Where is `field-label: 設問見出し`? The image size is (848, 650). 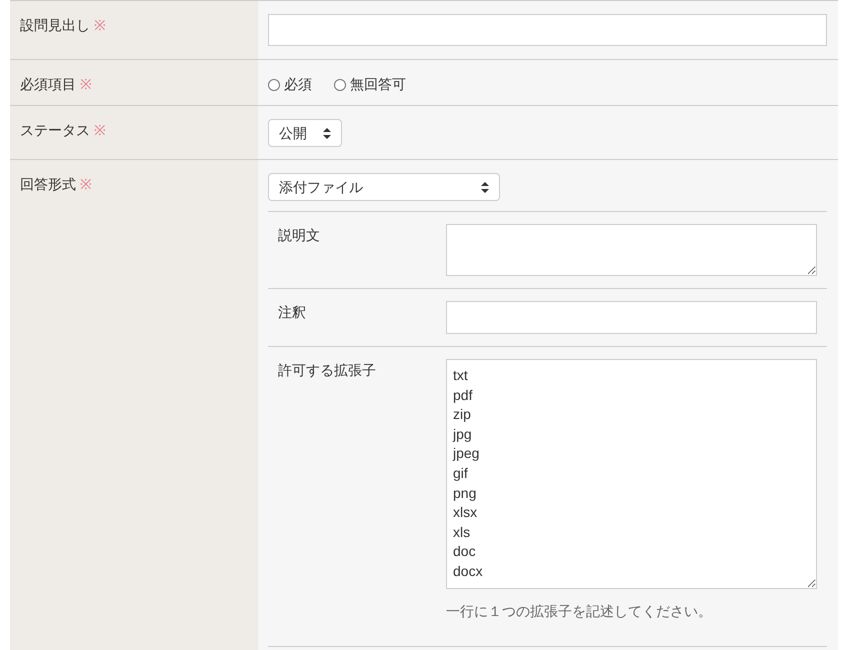
field-label: 設問見出し is located at coordinates (55, 25).